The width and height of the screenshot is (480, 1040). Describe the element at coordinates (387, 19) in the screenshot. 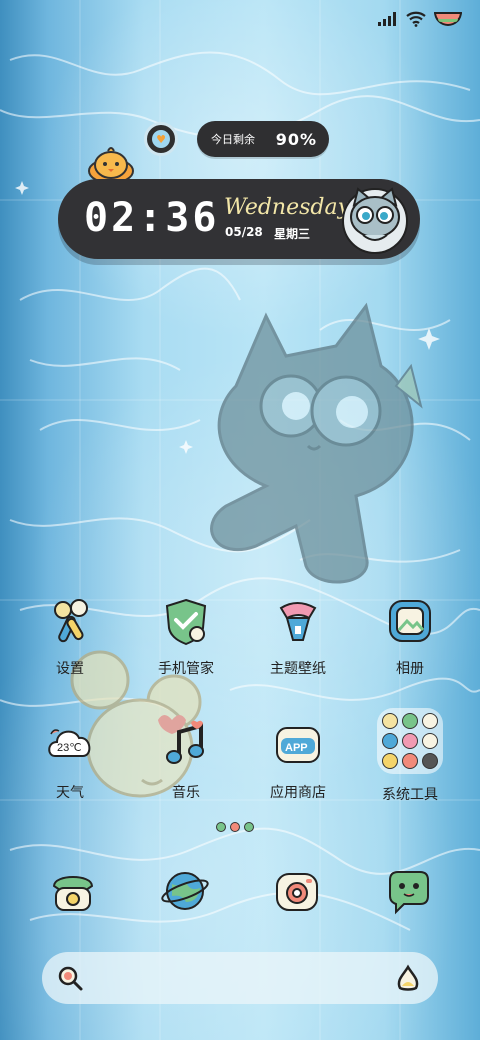

I see `signal-icon` at that location.